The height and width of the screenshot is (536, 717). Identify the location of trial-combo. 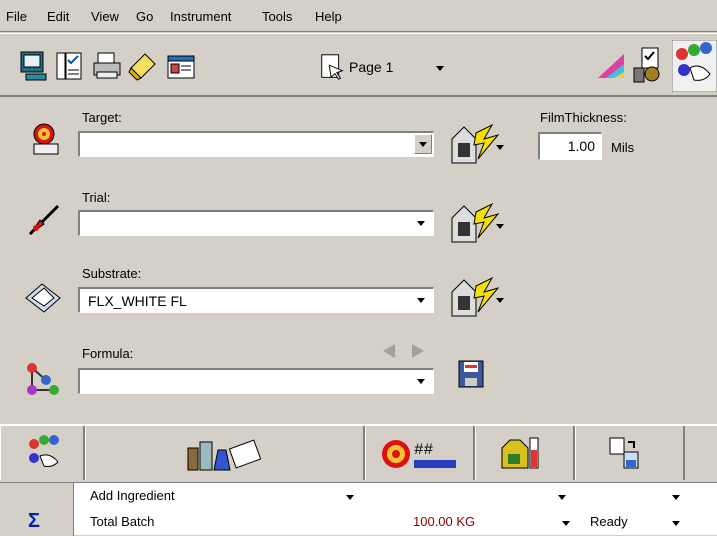
(256, 223).